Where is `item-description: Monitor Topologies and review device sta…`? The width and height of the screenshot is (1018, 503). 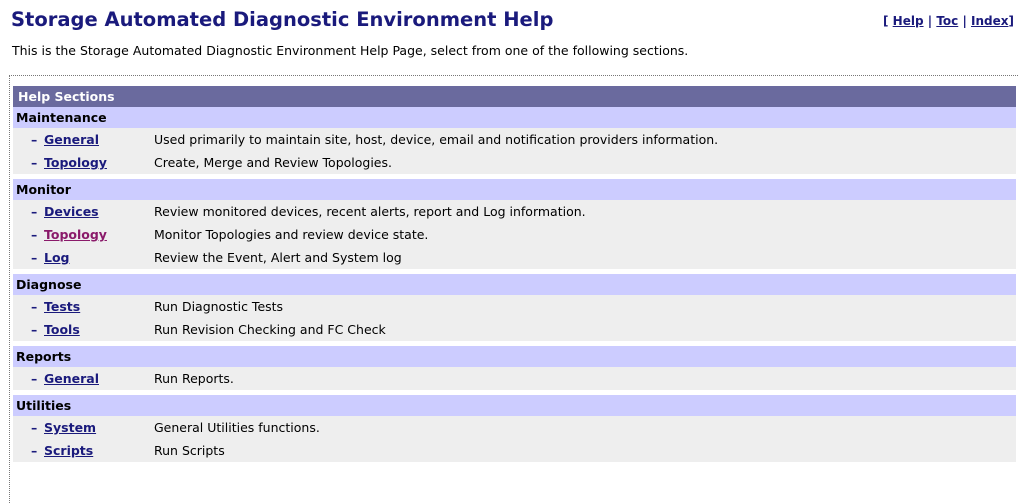 item-description: Monitor Topologies and review device sta… is located at coordinates (291, 234).